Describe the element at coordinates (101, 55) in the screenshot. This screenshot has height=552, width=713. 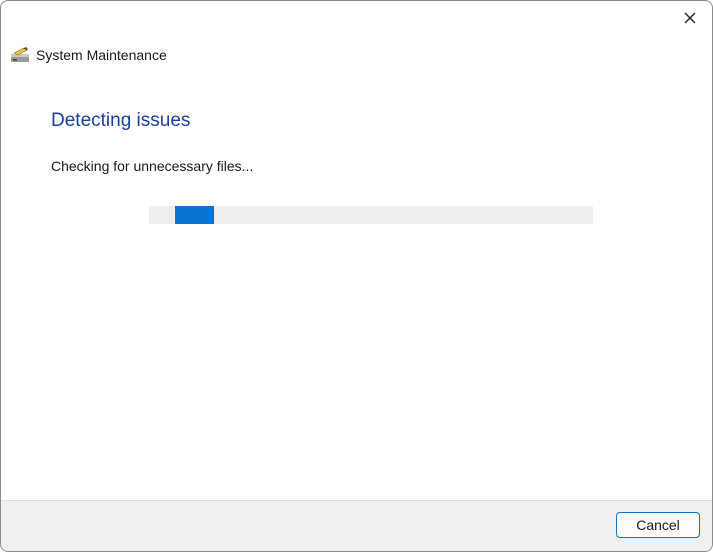
I see `window-title: System Maintenance` at that location.